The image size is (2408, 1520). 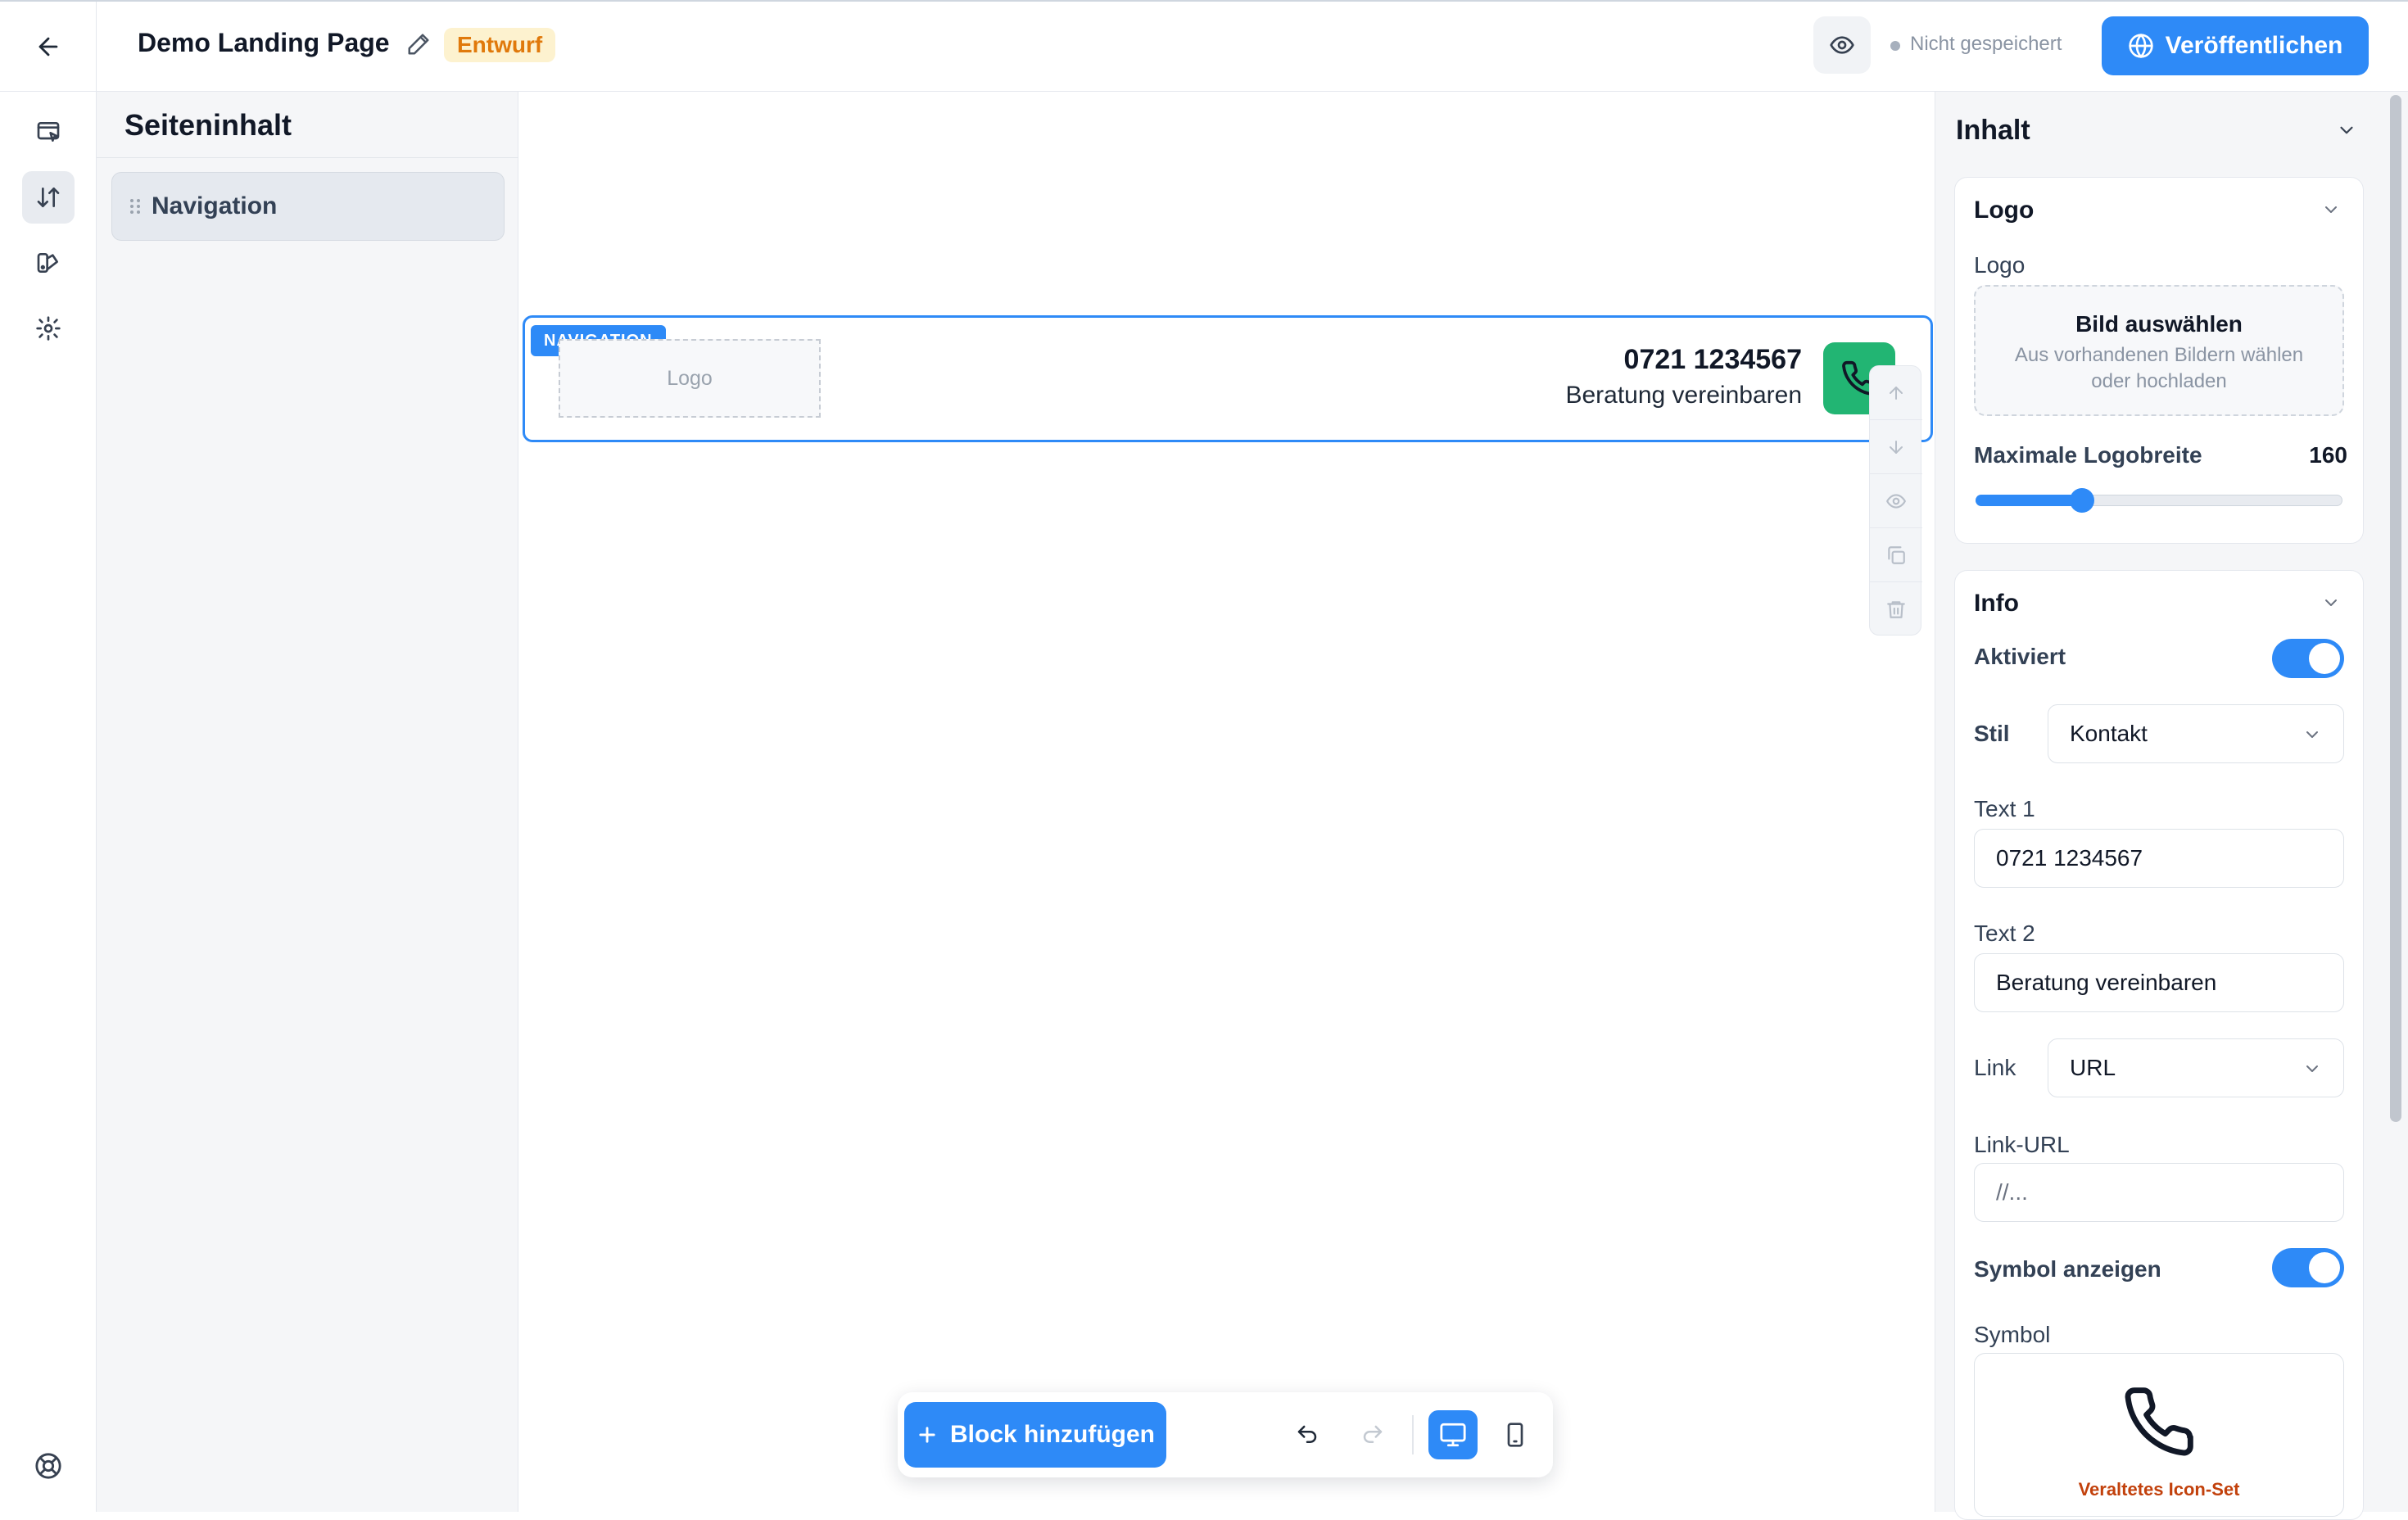 I want to click on symbol-note: Veraltetes Icon-Set, so click(x=2159, y=1490).